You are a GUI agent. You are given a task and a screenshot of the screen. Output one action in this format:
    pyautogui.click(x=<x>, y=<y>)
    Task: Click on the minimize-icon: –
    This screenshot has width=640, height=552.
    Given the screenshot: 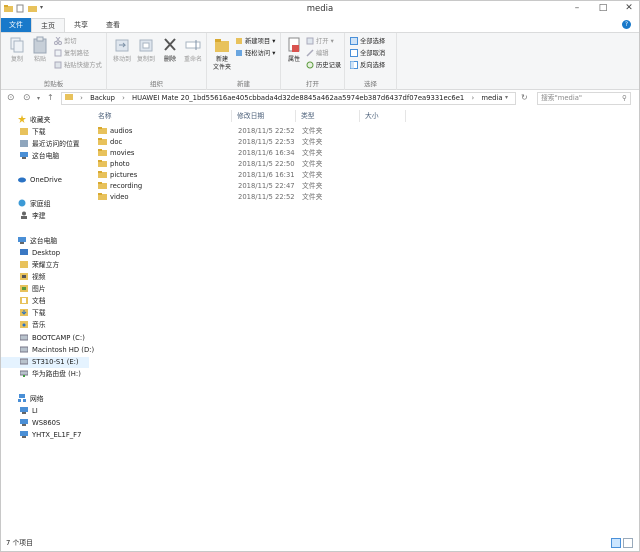 What is the action you would take?
    pyautogui.click(x=577, y=8)
    